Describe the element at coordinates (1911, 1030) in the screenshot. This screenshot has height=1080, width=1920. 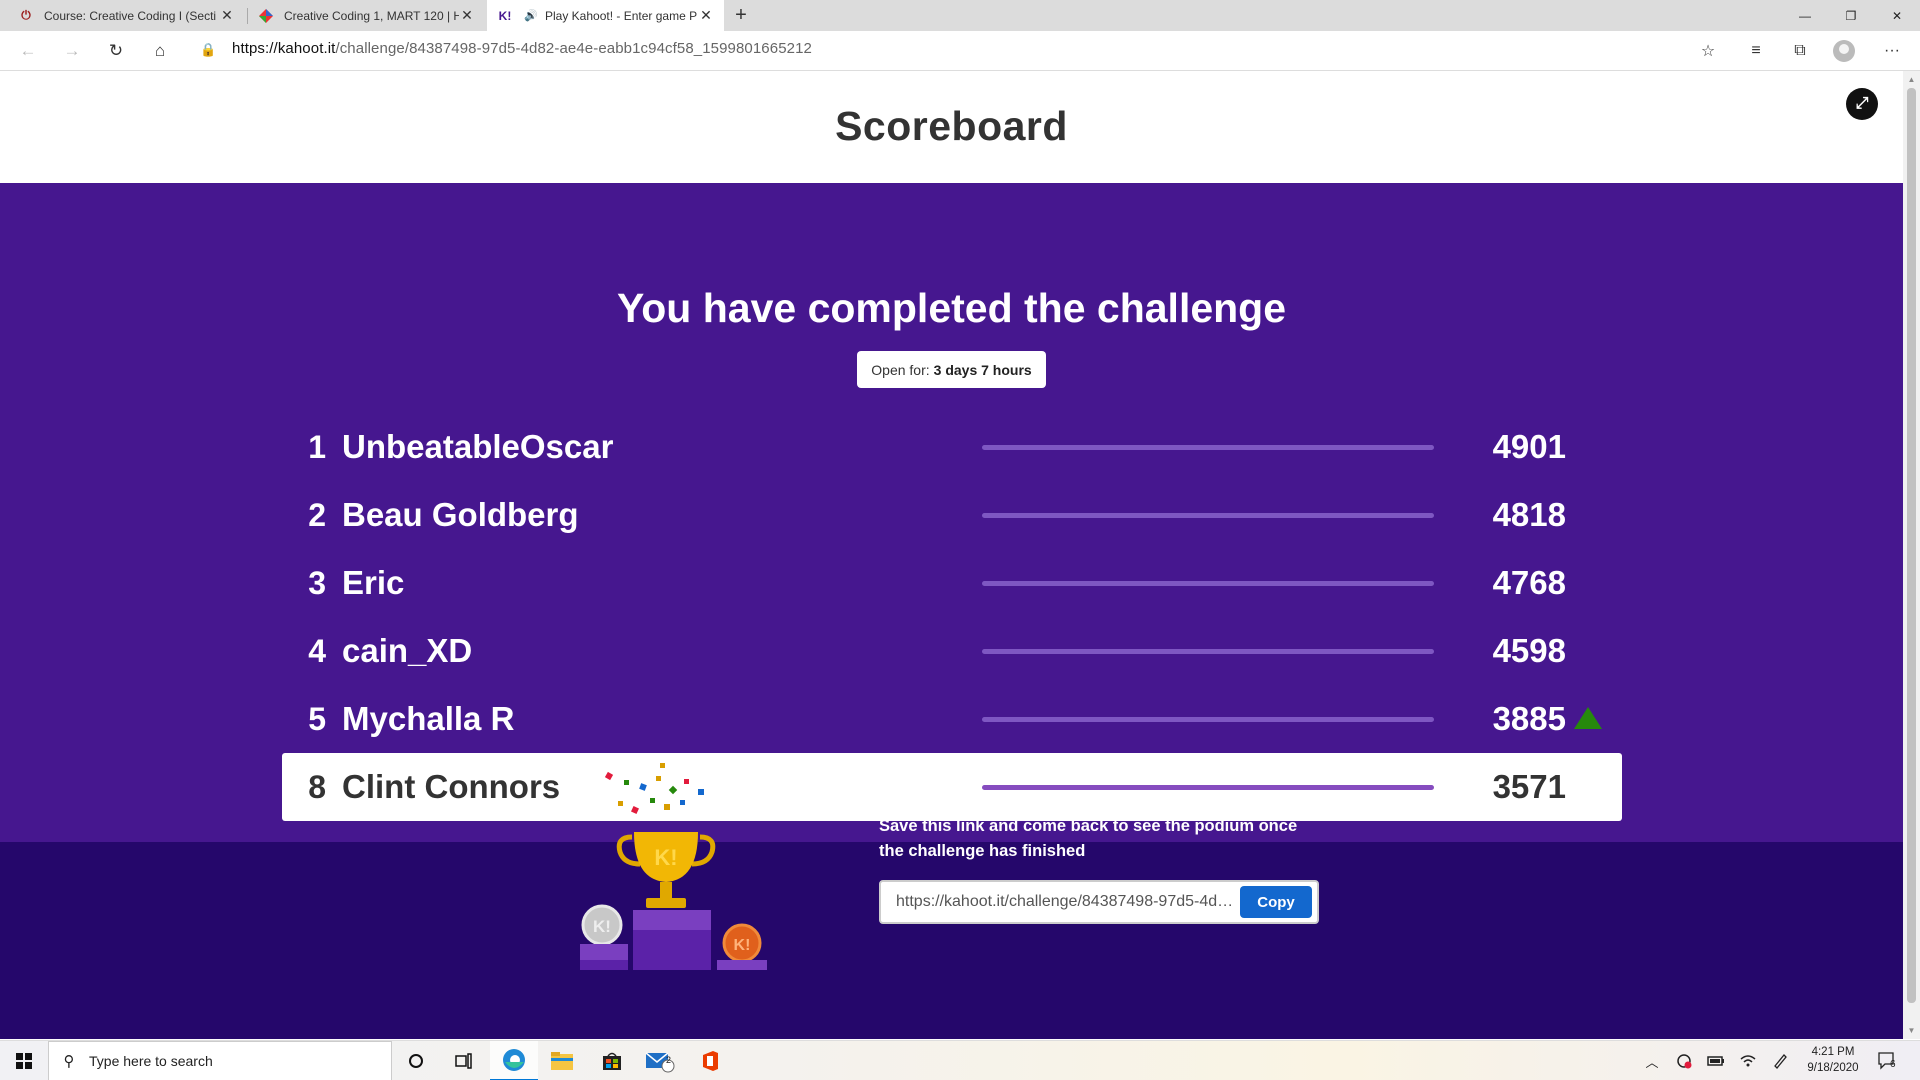
I see `scroll-down-icon: ▼` at that location.